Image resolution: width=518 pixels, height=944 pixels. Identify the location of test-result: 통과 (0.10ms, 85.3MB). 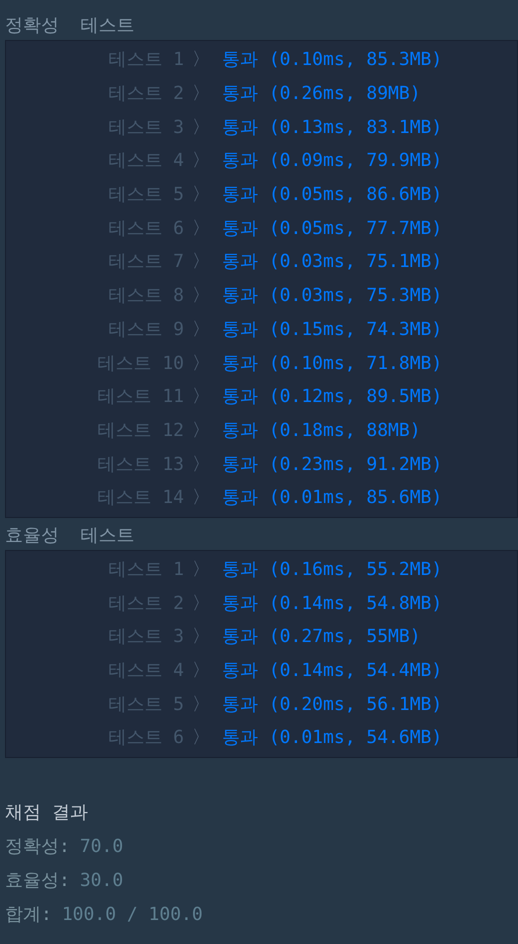
(332, 60).